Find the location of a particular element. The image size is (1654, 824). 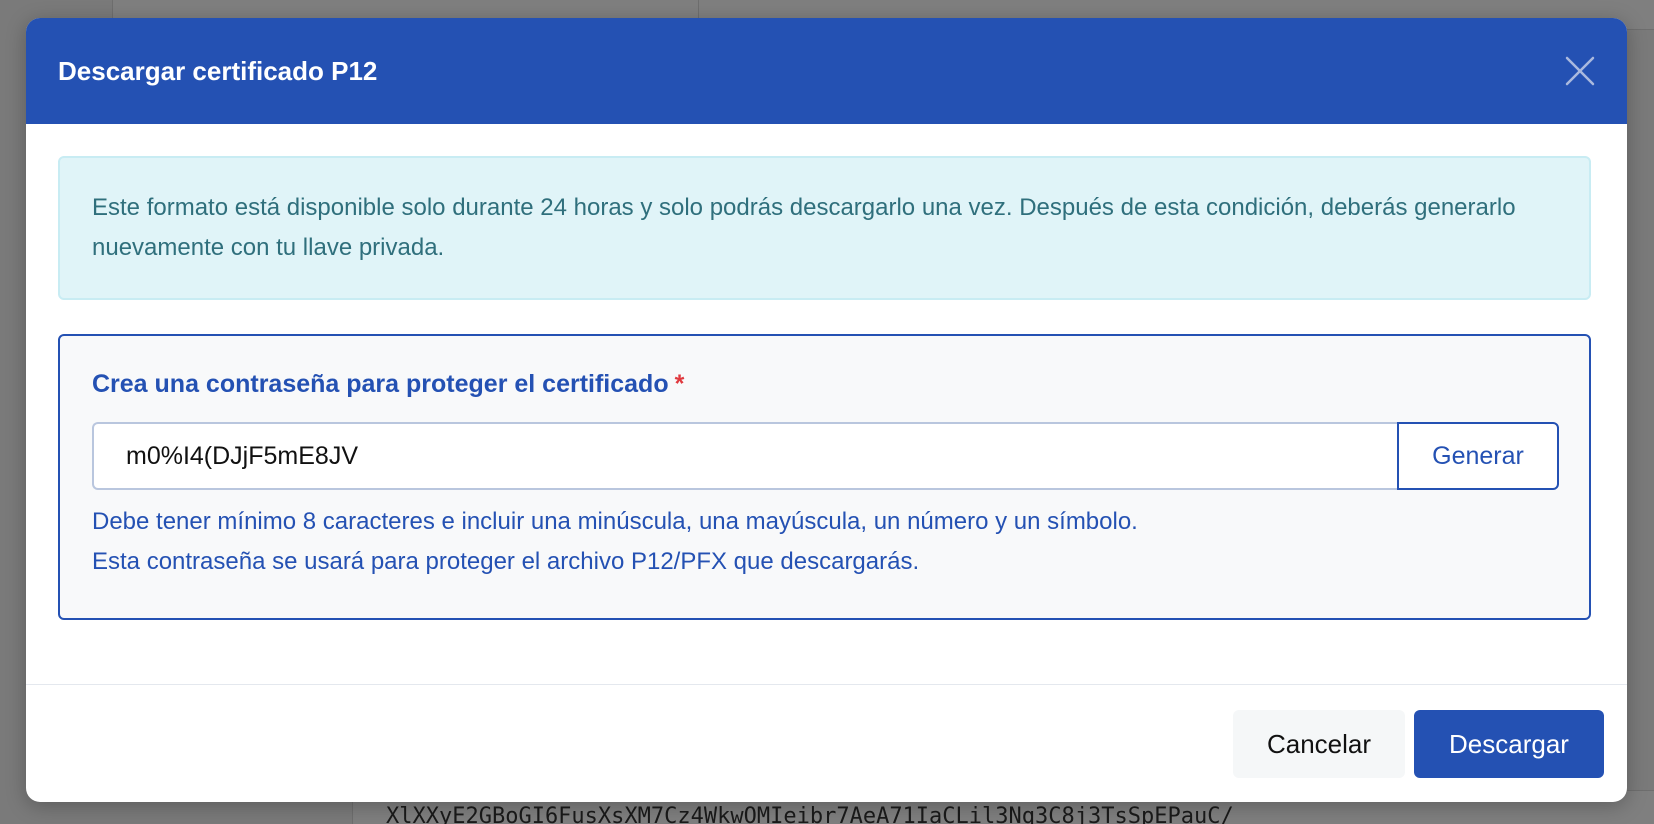

generate-password-button: Generar is located at coordinates (1478, 456).